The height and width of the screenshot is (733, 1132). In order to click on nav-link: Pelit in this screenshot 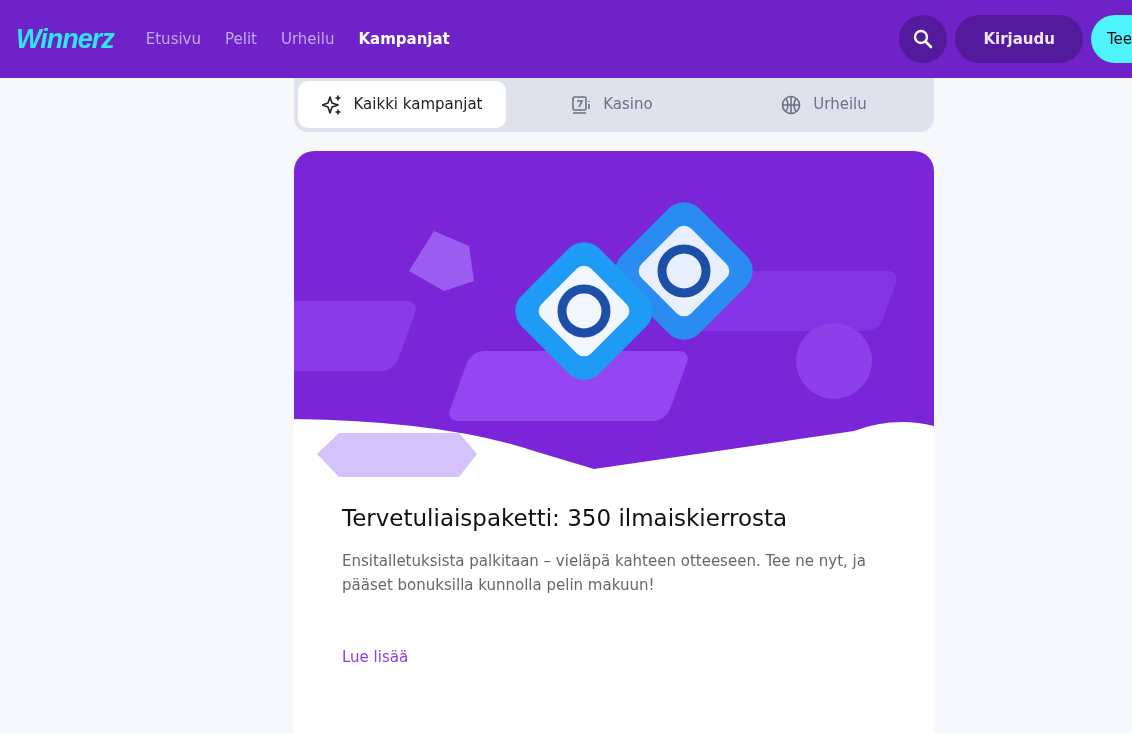, I will do `click(241, 39)`.